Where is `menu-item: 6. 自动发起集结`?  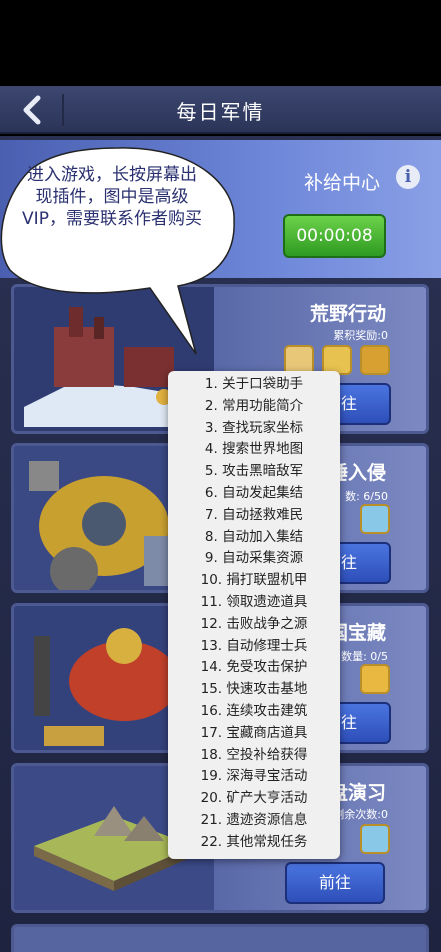 menu-item: 6. 自动发起集结 is located at coordinates (254, 494).